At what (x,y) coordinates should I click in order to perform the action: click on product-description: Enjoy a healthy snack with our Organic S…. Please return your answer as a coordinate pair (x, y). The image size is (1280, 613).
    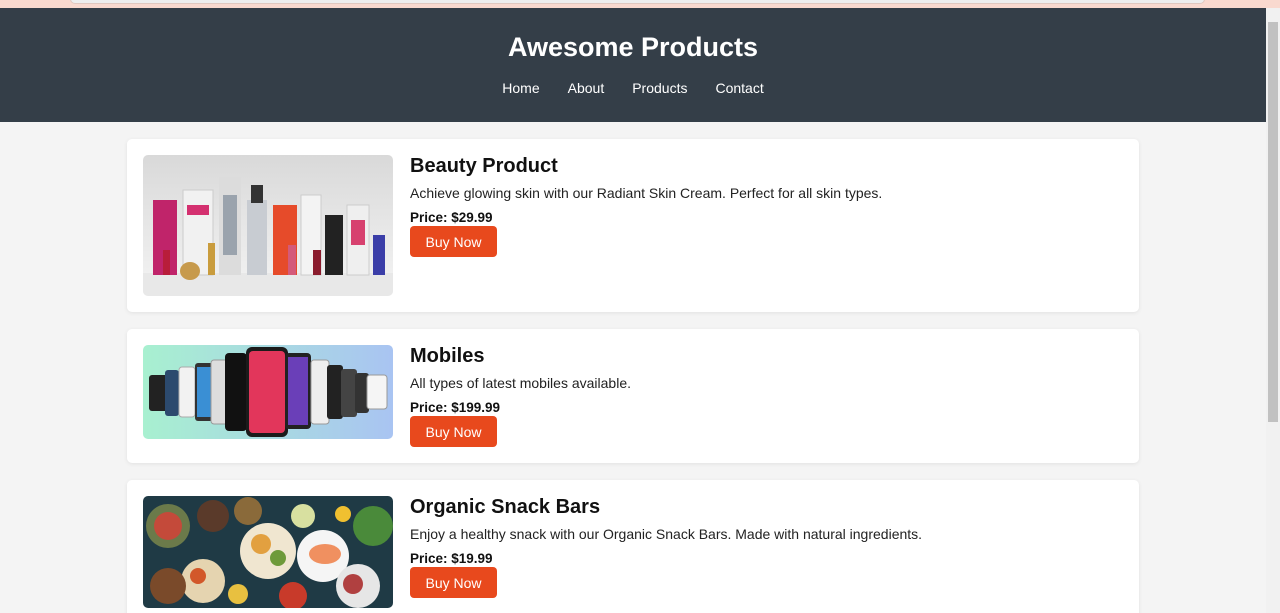
    Looking at the image, I should click on (666, 534).